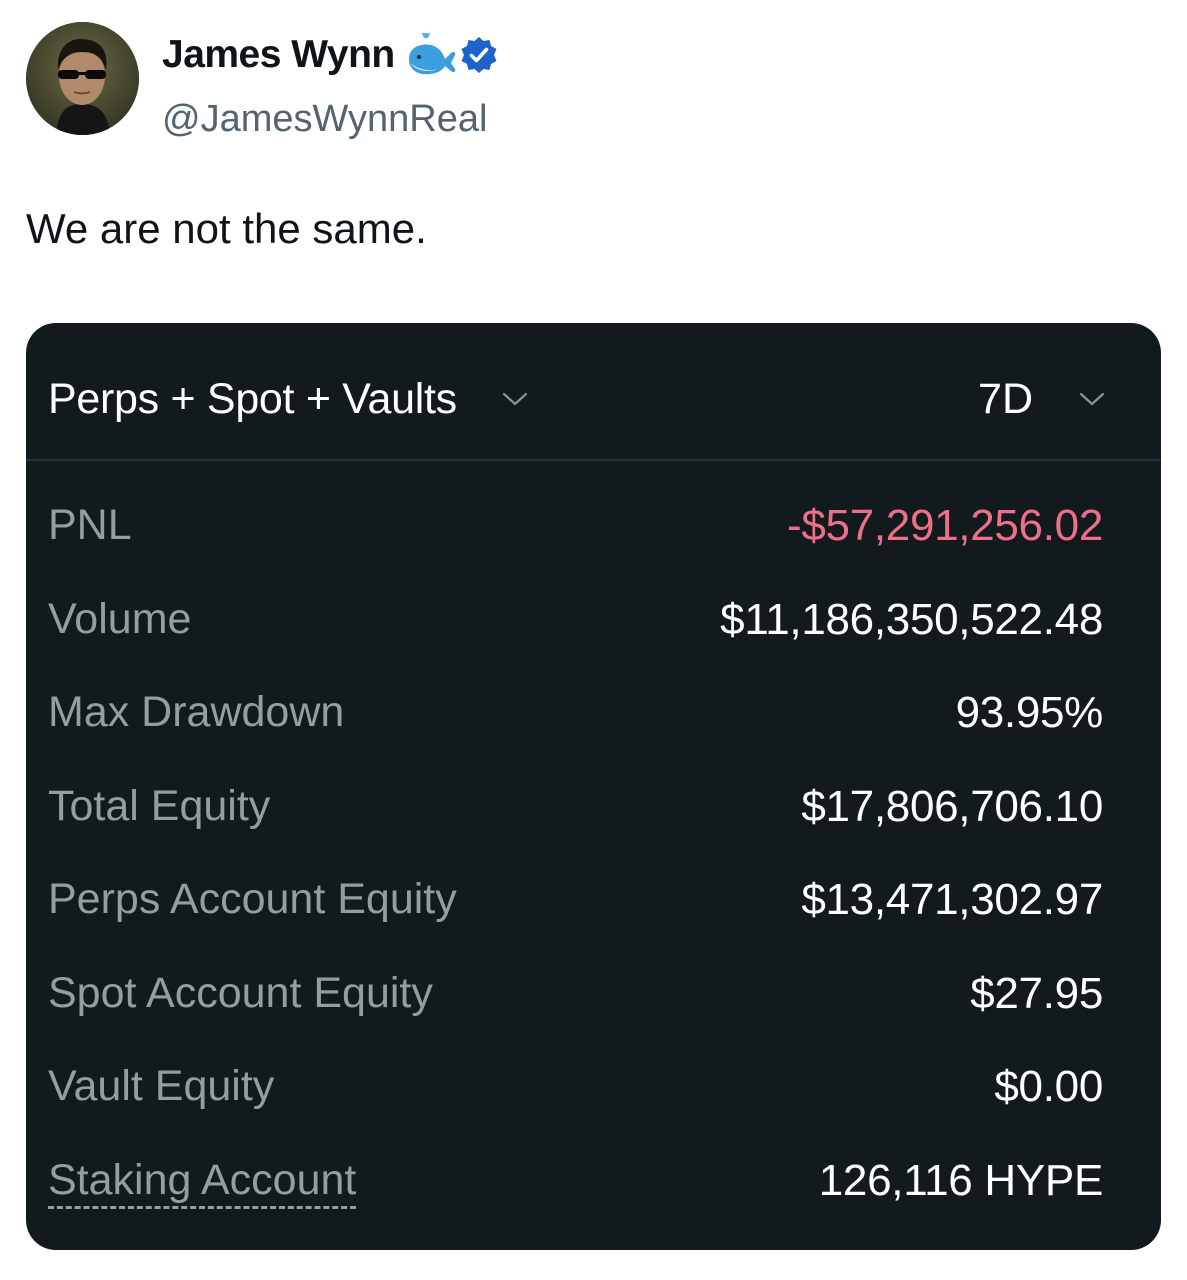  I want to click on post-text: We are not the same., so click(226, 228).